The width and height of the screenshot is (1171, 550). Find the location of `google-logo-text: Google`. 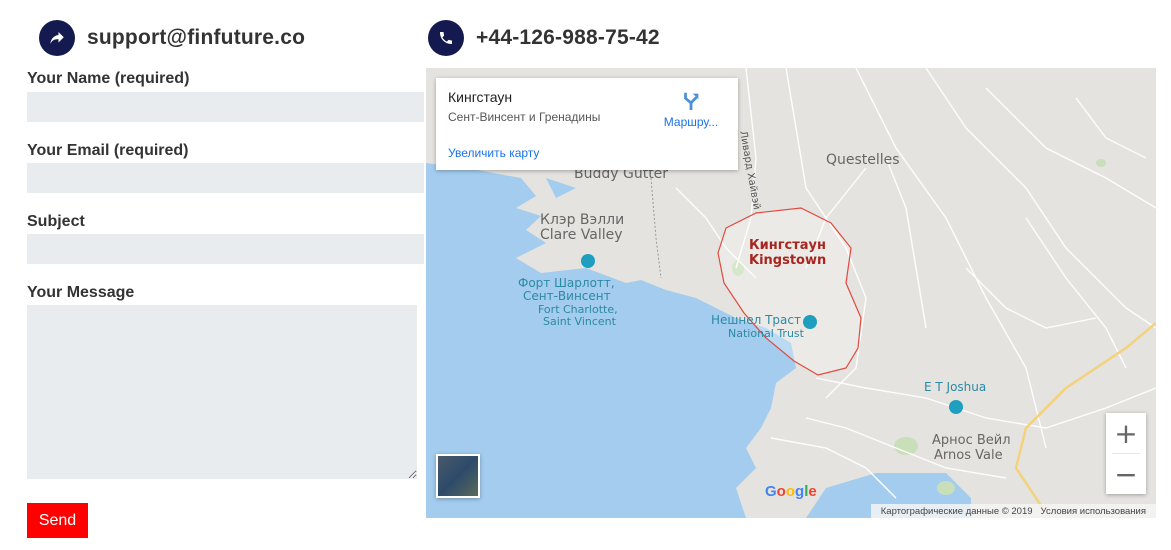

google-logo-text: Google is located at coordinates (791, 491).